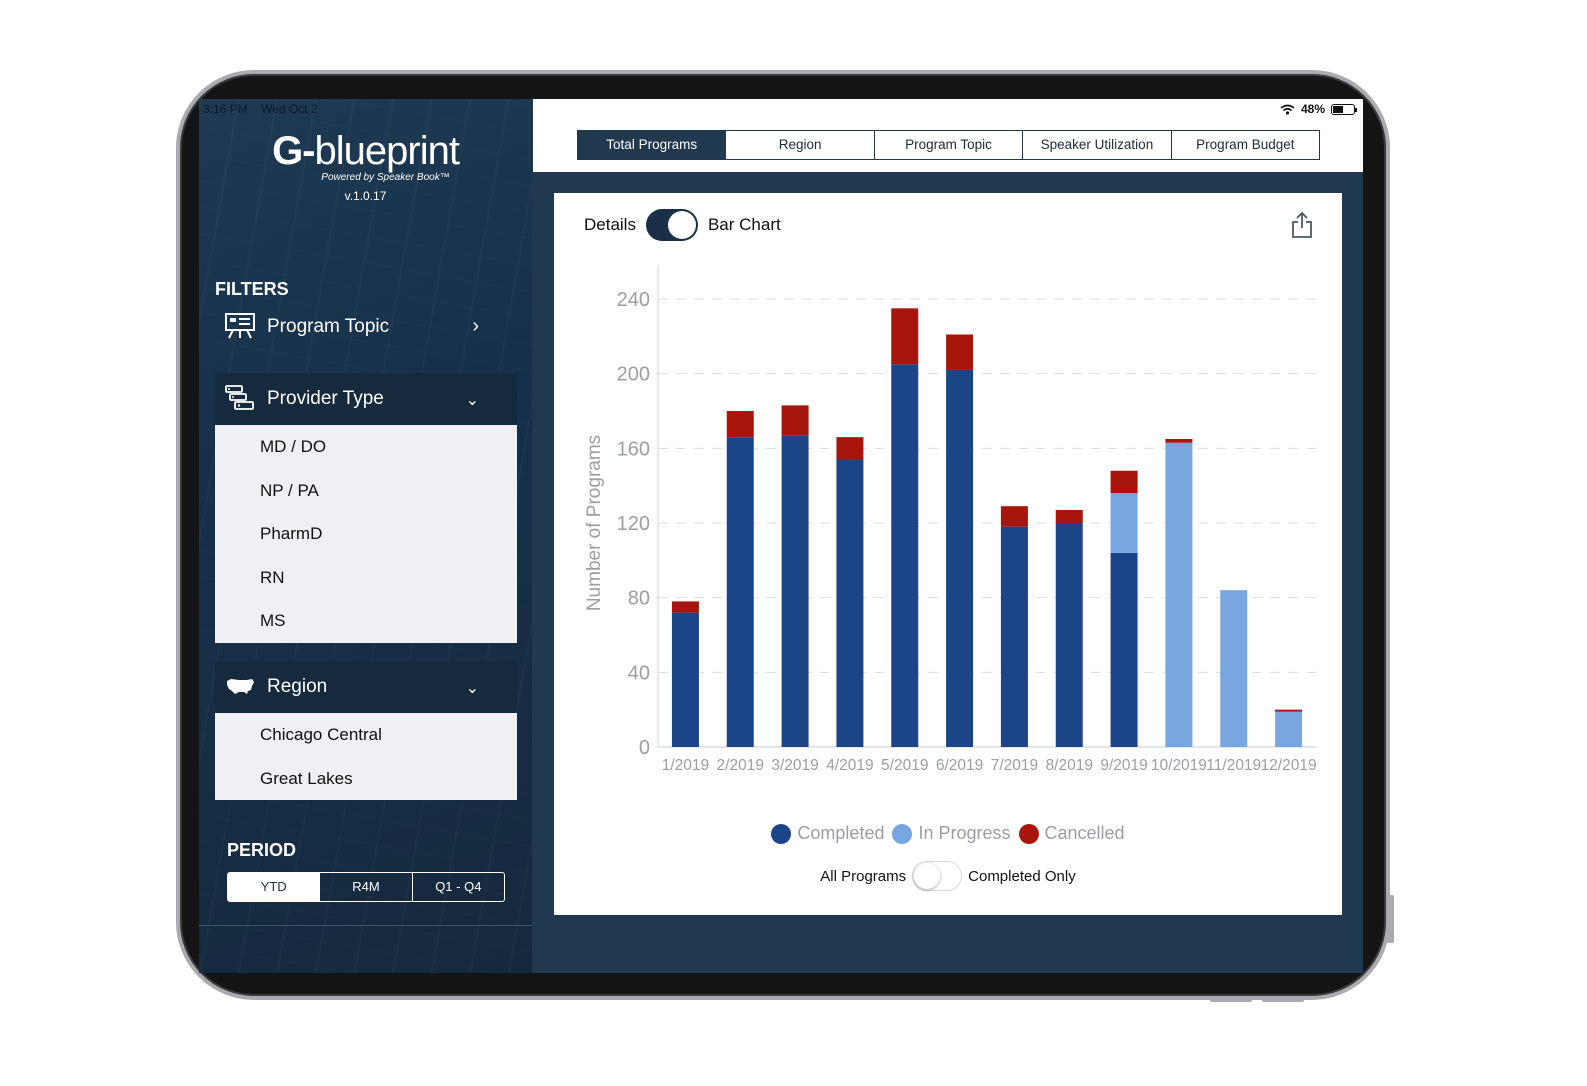  What do you see at coordinates (827, 833) in the screenshot?
I see `legend-item-completed: Completed` at bounding box center [827, 833].